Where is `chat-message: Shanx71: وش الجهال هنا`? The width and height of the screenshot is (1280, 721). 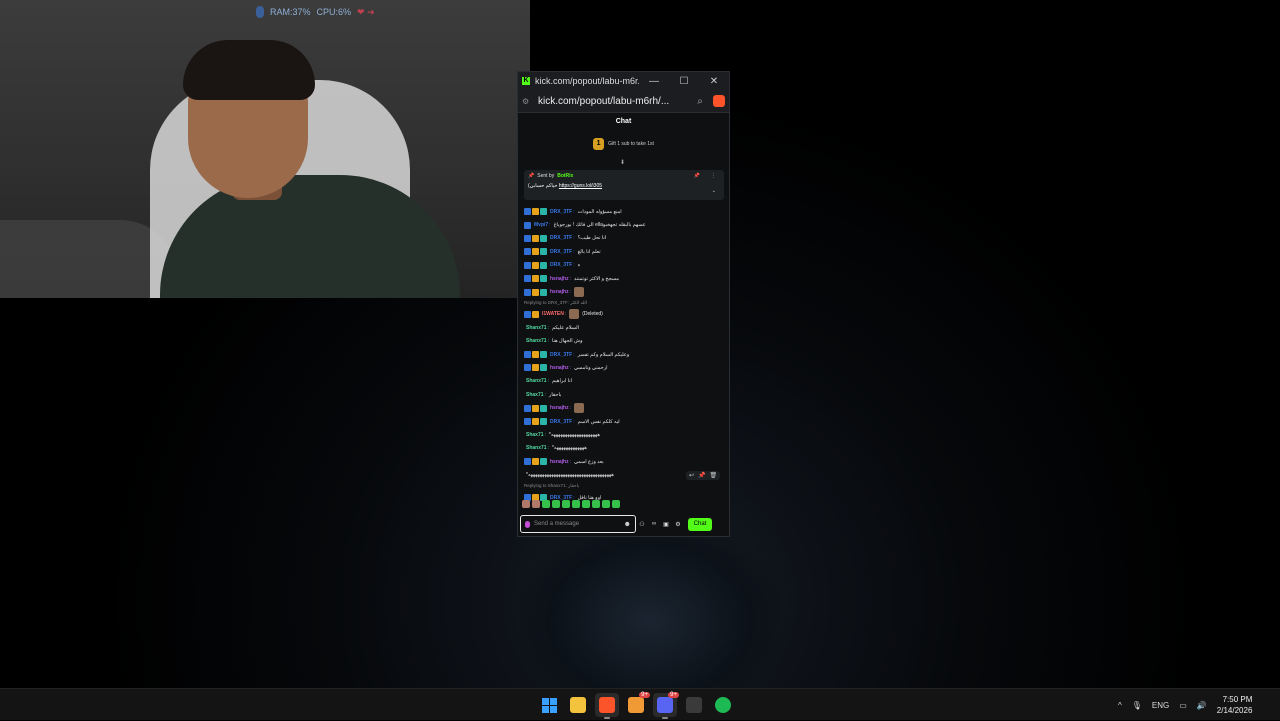 chat-message: Shanx71: وش الجهال هنا is located at coordinates (626, 341).